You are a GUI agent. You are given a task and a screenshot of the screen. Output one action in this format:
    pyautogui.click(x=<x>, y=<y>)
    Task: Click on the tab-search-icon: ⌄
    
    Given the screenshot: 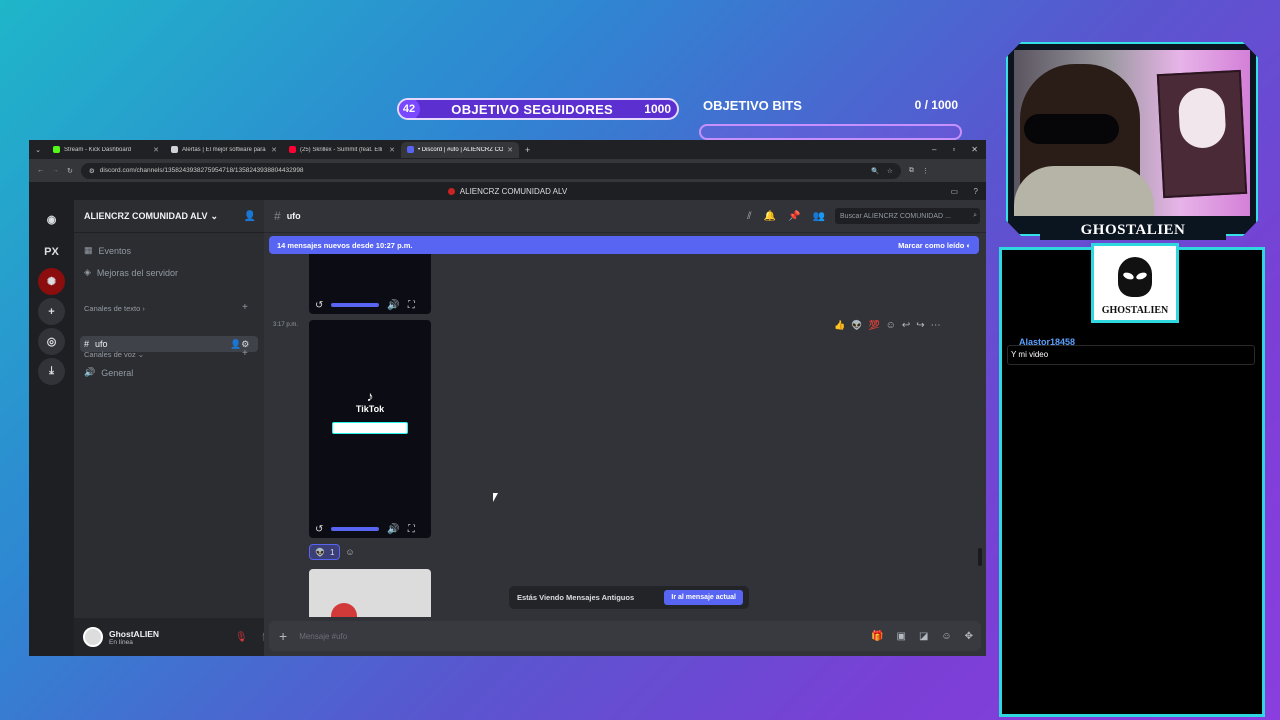 What is the action you would take?
    pyautogui.click(x=38, y=150)
    